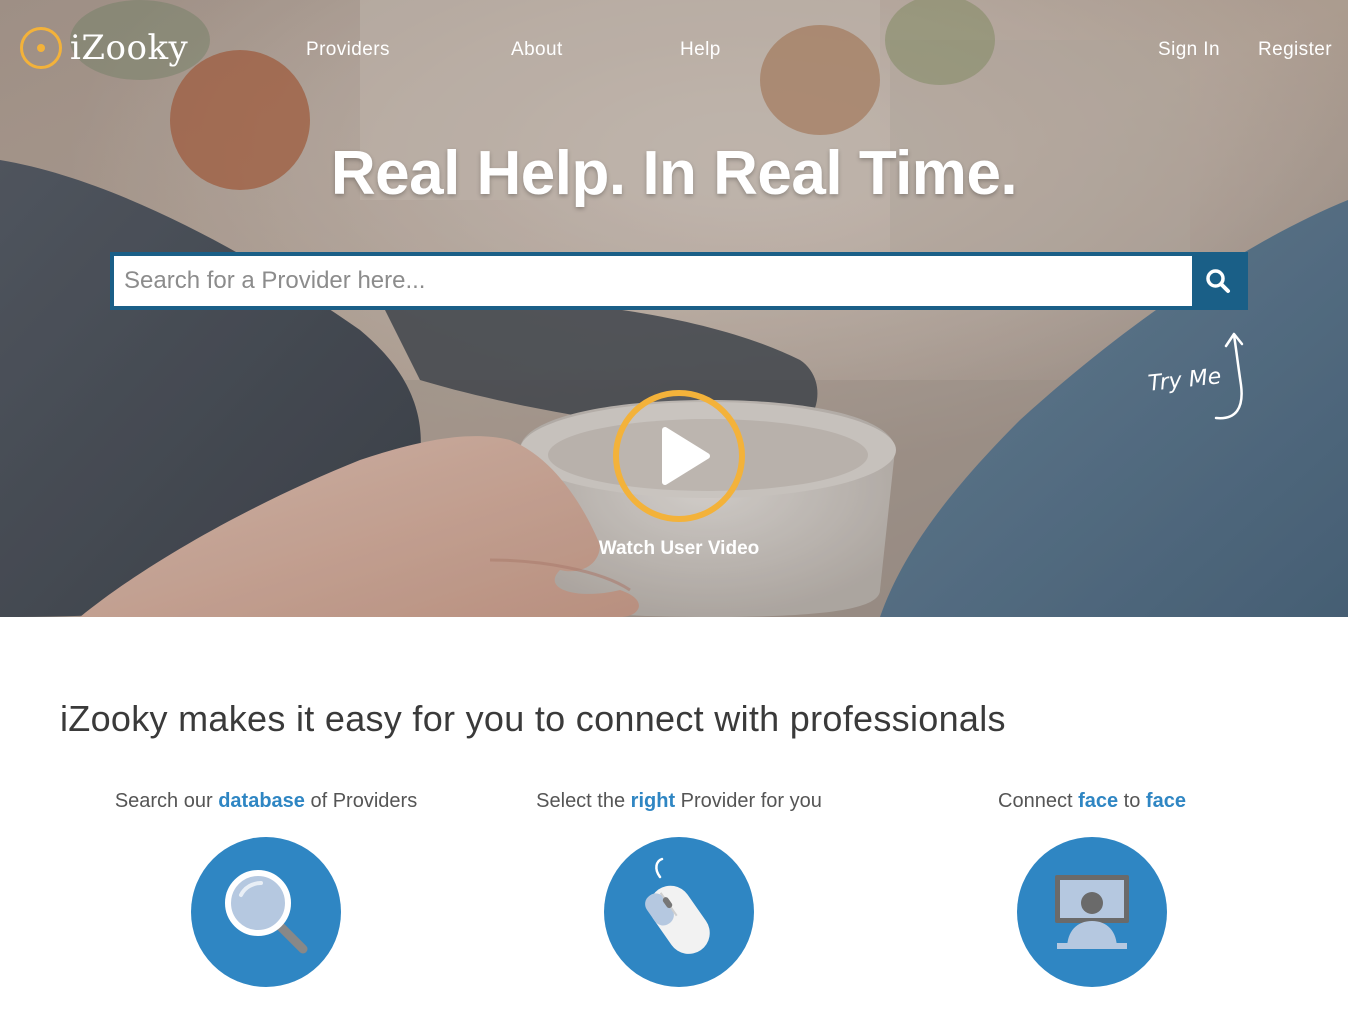 The width and height of the screenshot is (1348, 1011). I want to click on register-link: Register, so click(1295, 50).